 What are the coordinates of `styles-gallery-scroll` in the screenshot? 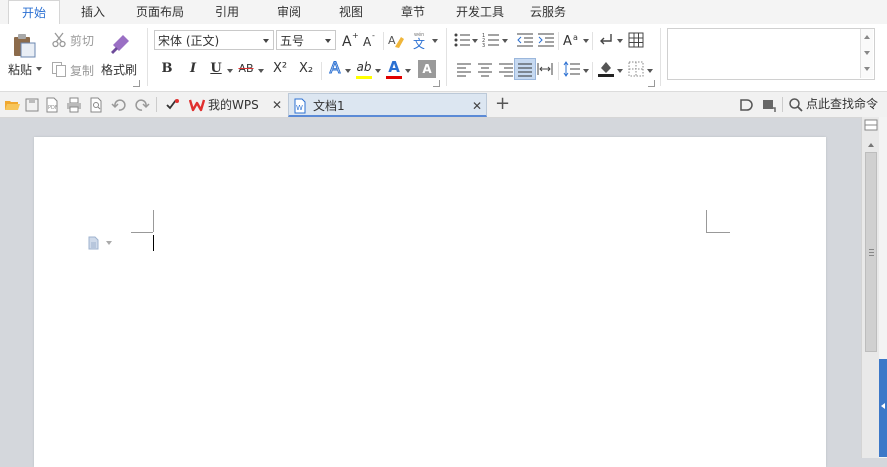 It's located at (866, 53).